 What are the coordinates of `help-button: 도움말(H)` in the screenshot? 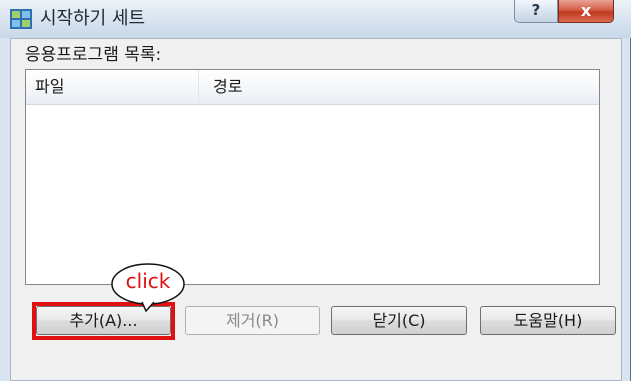 It's located at (548, 320).